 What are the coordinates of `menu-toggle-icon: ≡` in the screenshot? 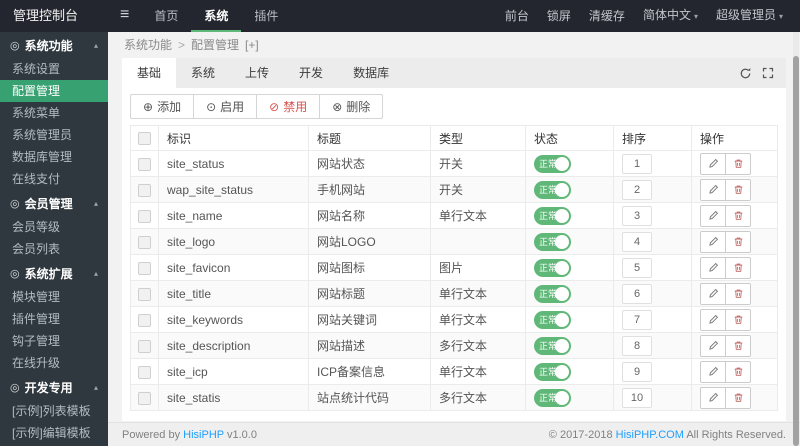 It's located at (124, 16).